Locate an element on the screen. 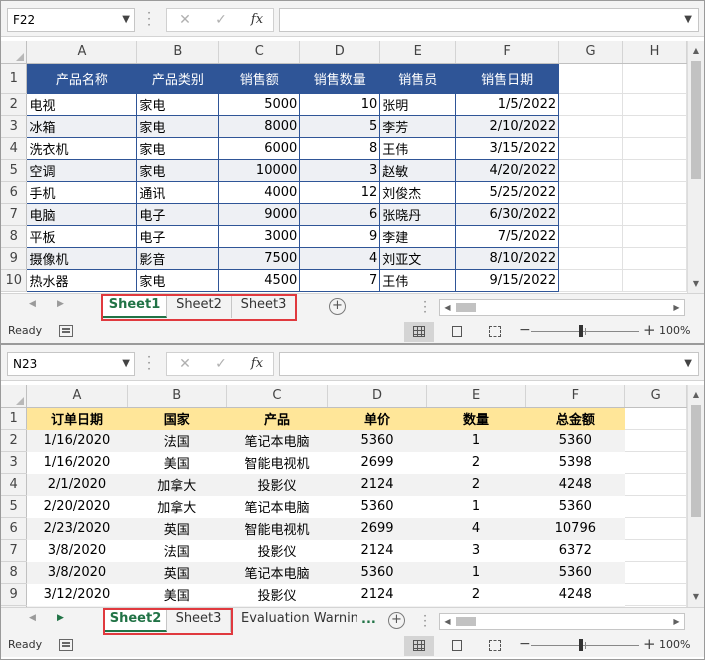 This screenshot has height=660, width=705. table-cell: 1 is located at coordinates (476, 572).